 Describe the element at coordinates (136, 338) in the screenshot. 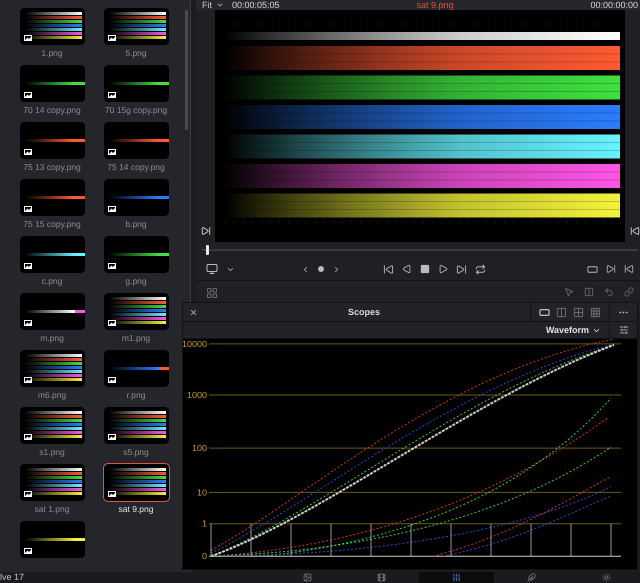

I see `clip-name: m1.png` at that location.